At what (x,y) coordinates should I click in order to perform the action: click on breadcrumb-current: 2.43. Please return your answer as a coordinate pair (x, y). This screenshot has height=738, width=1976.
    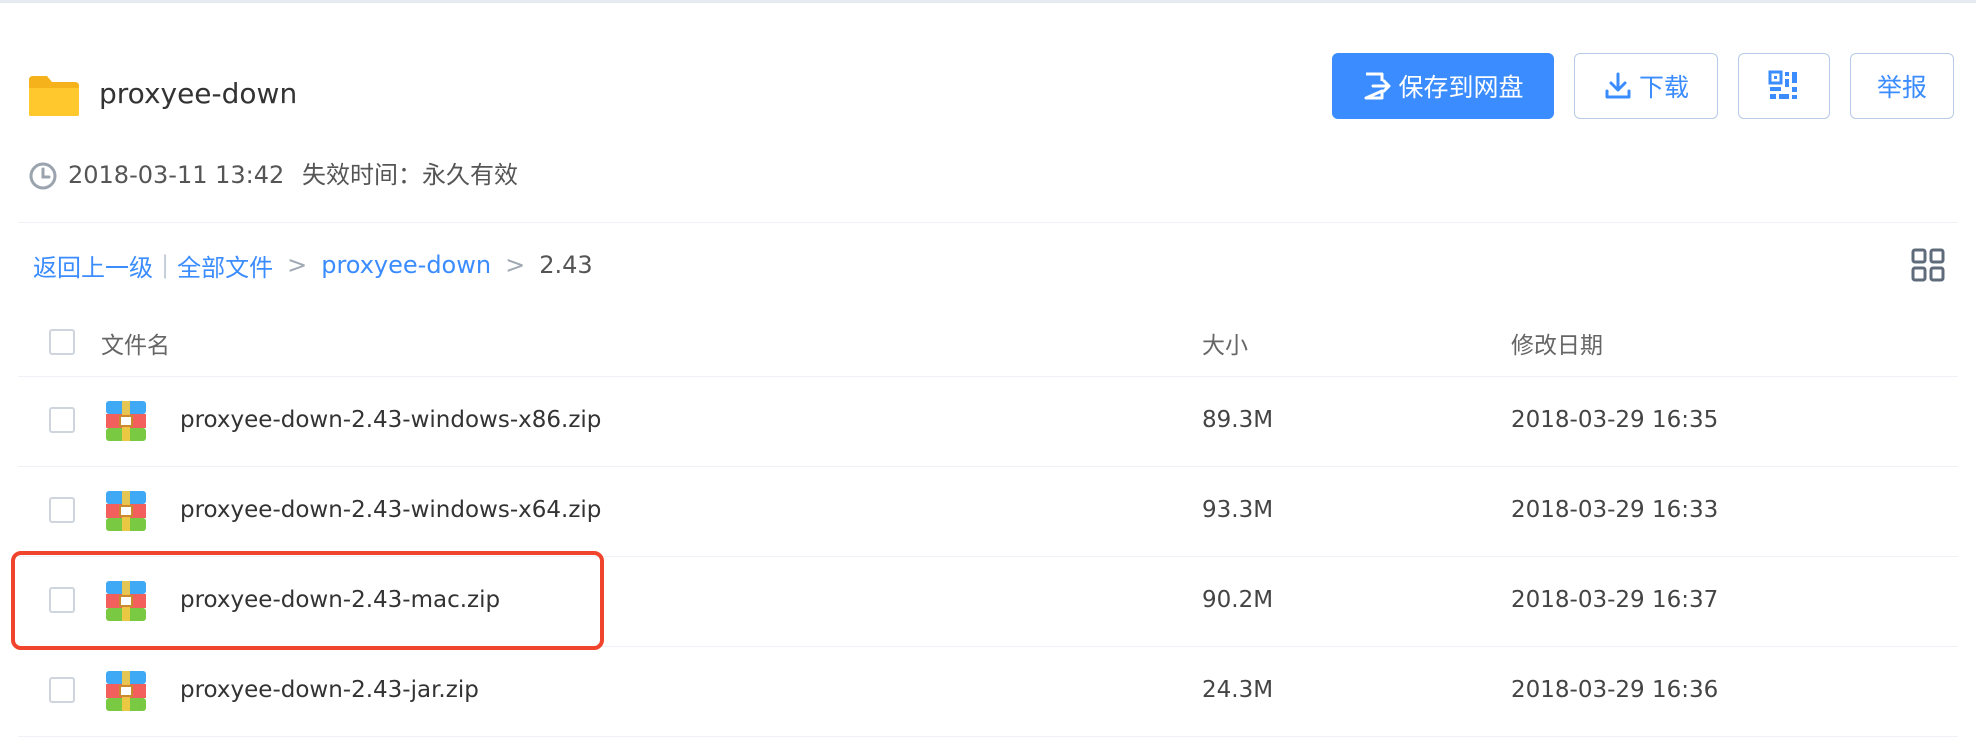
    Looking at the image, I should click on (566, 265).